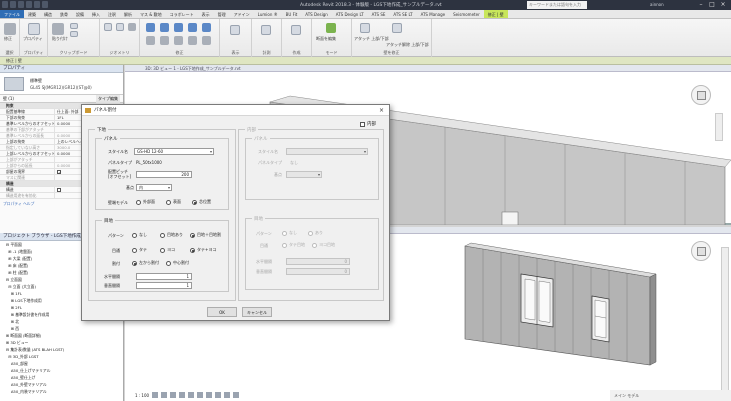  I want to click on browser-item: A50_部屋, so click(64, 363).